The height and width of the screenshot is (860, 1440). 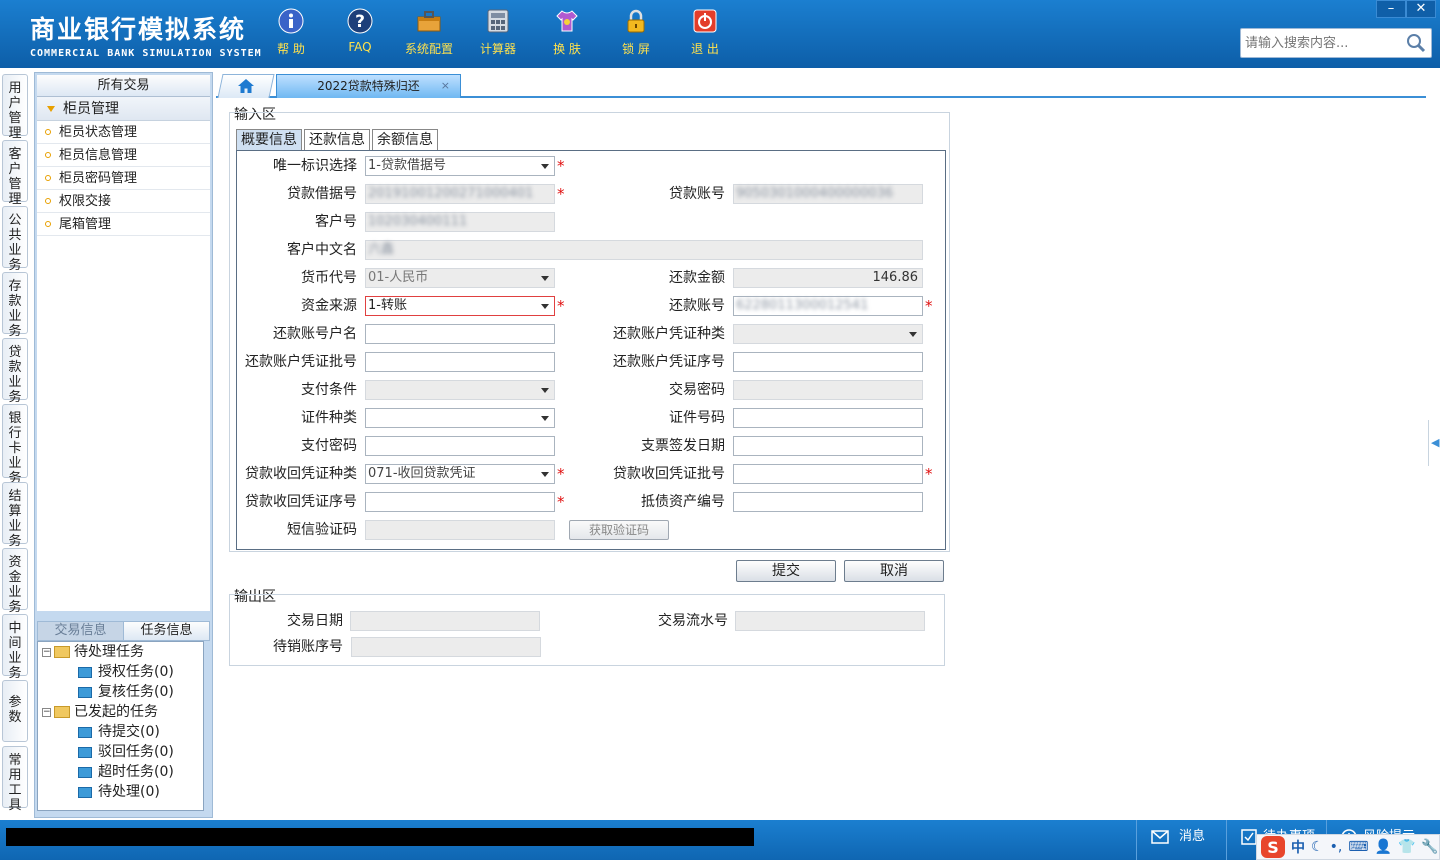 I want to click on tab-repay-info: 还款信息, so click(x=337, y=140).